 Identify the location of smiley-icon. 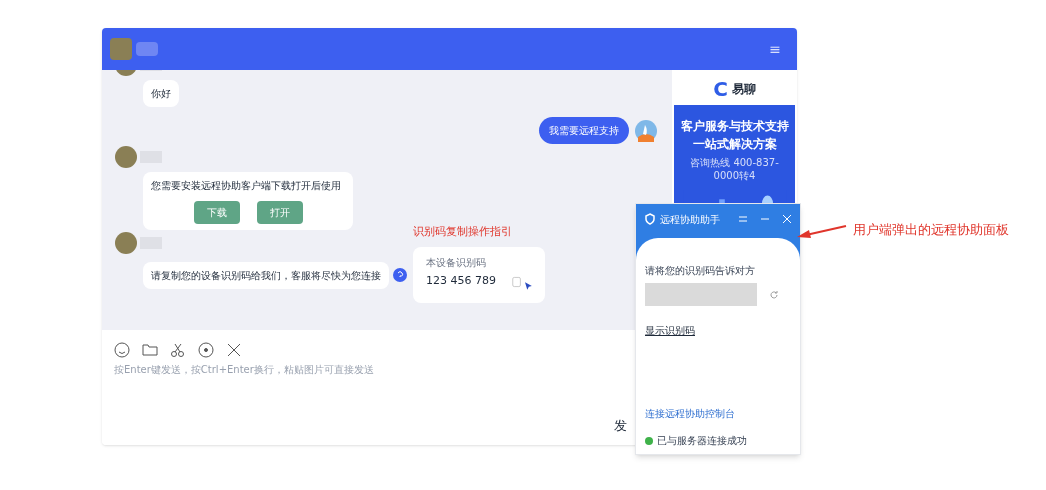
(122, 350).